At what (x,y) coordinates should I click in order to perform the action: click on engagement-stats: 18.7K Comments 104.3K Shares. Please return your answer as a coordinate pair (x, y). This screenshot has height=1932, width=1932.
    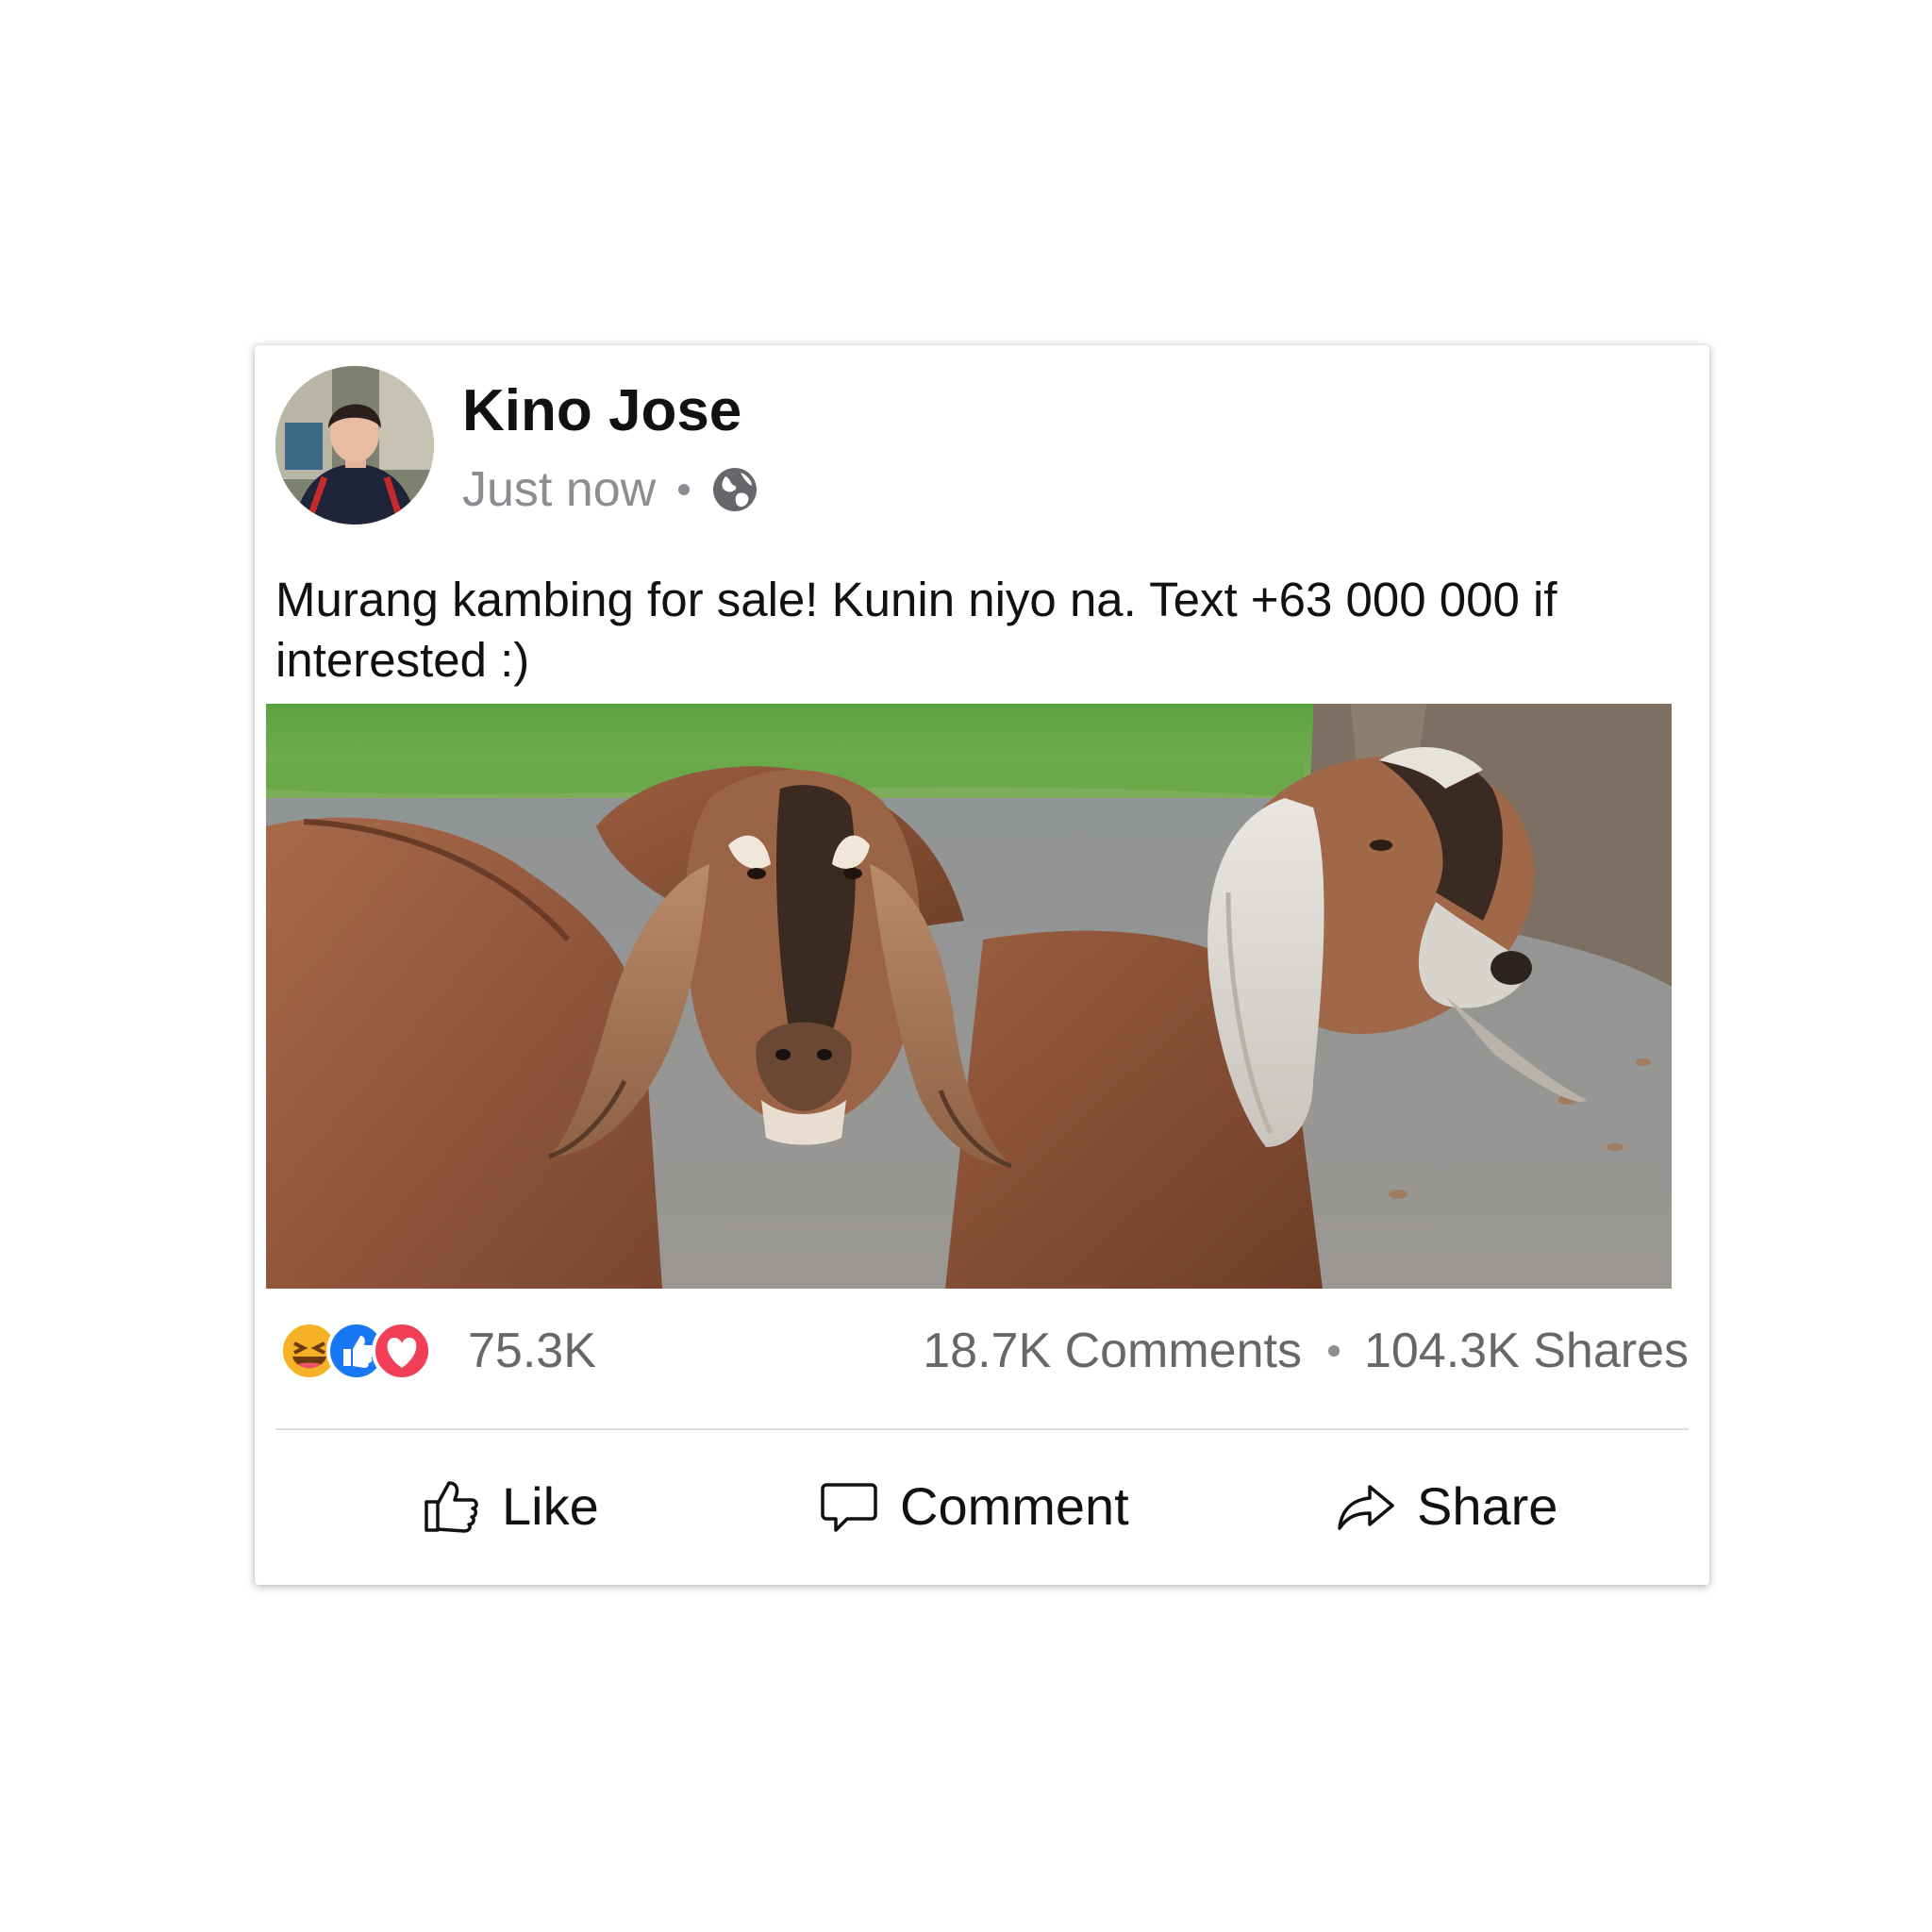
    Looking at the image, I should click on (1306, 1351).